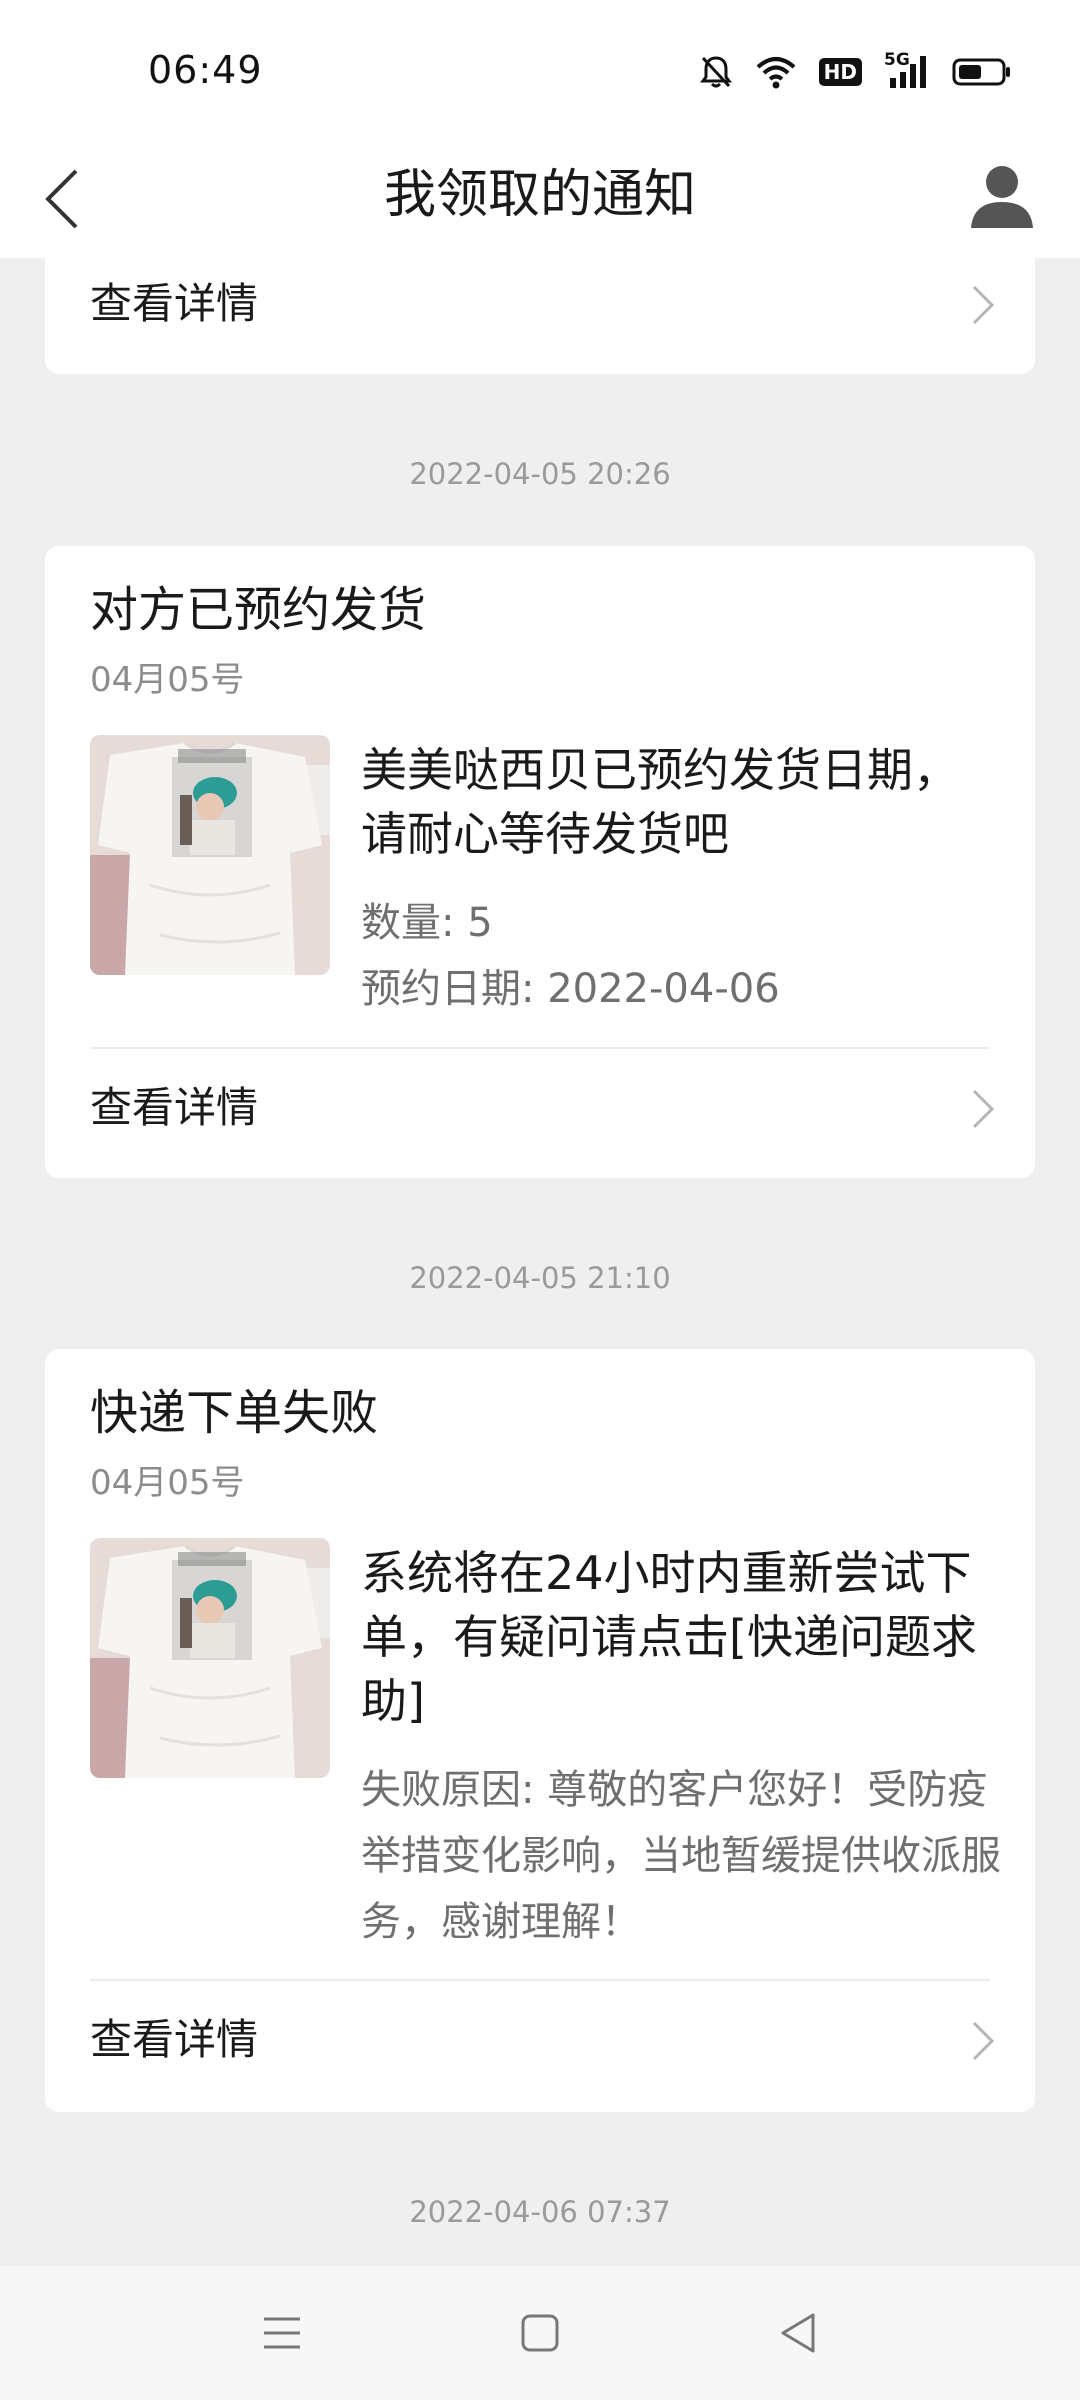 This screenshot has width=1080, height=2400. I want to click on 5g-signal-icon: 5G, so click(907, 70).